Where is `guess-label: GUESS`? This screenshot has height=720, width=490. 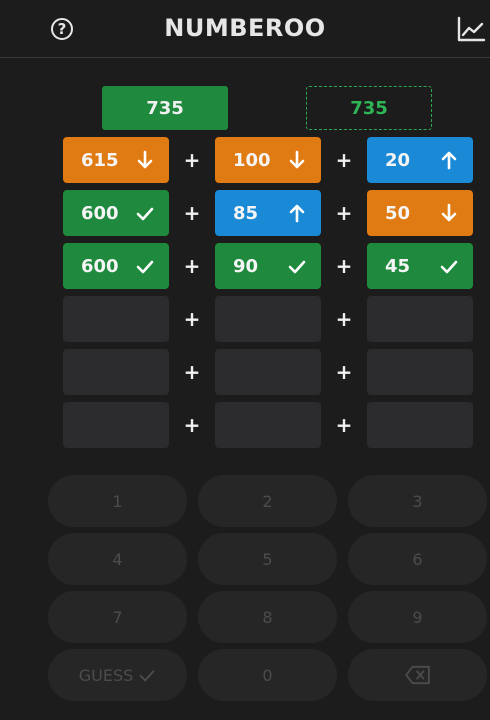 guess-label: GUESS is located at coordinates (106, 675).